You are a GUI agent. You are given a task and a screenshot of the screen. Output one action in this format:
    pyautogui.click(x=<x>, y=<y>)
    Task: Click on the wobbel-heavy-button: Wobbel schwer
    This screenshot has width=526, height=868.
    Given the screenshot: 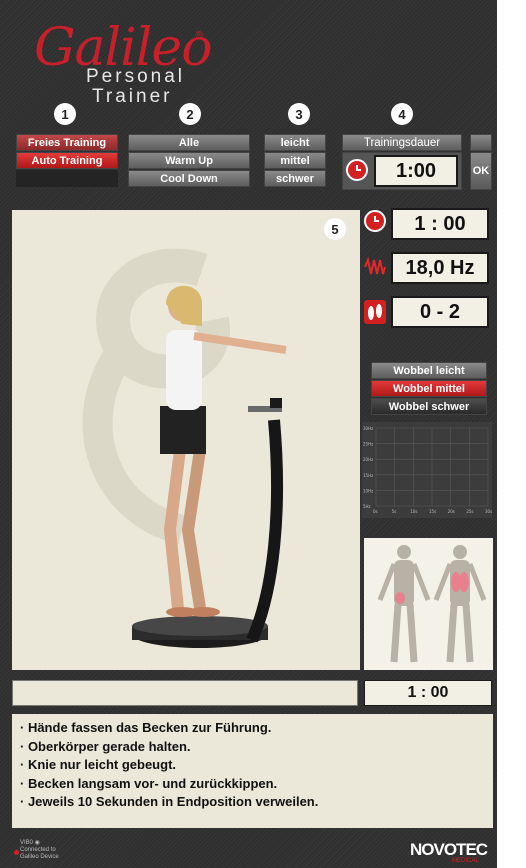 What is the action you would take?
    pyautogui.click(x=429, y=406)
    